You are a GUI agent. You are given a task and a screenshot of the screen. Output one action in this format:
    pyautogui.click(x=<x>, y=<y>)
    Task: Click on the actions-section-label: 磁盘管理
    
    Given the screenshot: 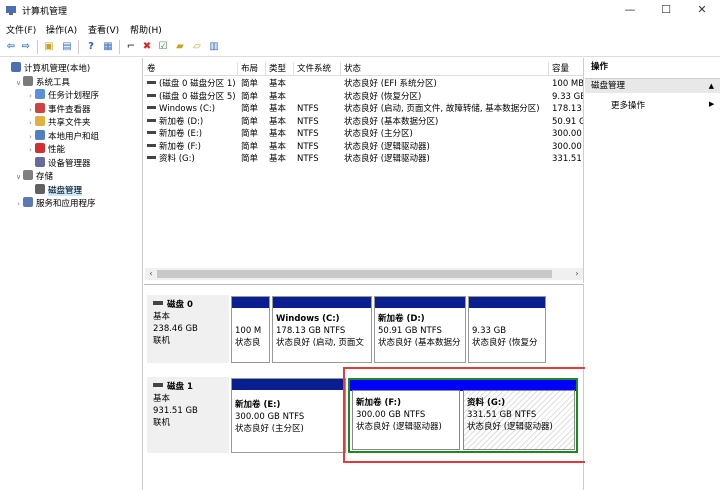 What is the action you would take?
    pyautogui.click(x=608, y=86)
    